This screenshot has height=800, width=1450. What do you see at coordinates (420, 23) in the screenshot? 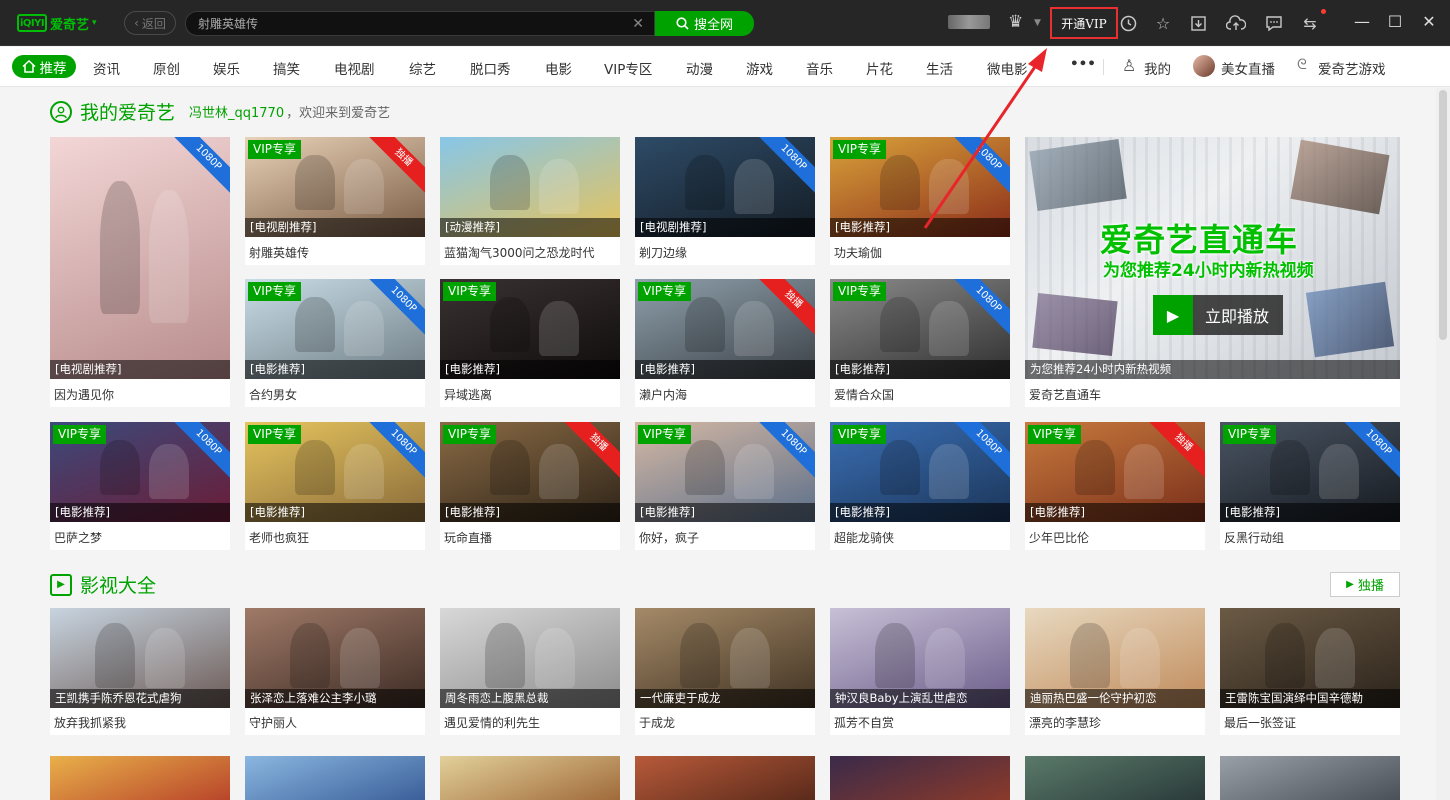
I see `search-input: 射雕英雄传 ✕` at bounding box center [420, 23].